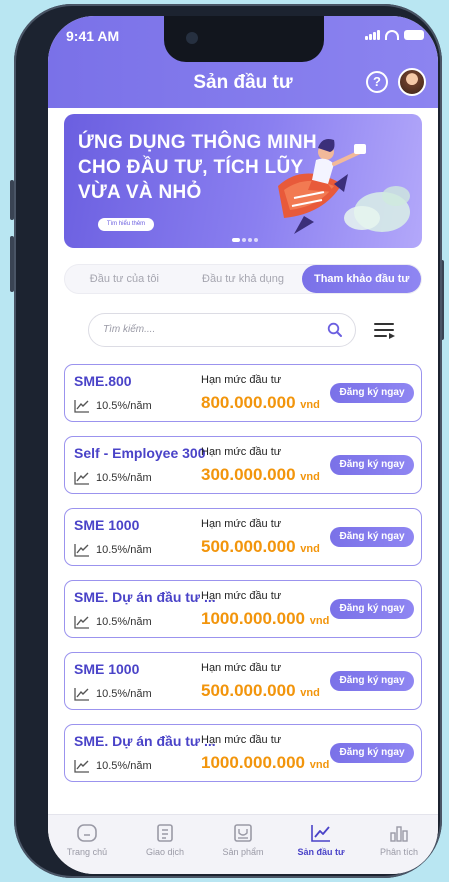 This screenshot has height=882, width=449. What do you see at coordinates (412, 82) in the screenshot?
I see `avatar` at bounding box center [412, 82].